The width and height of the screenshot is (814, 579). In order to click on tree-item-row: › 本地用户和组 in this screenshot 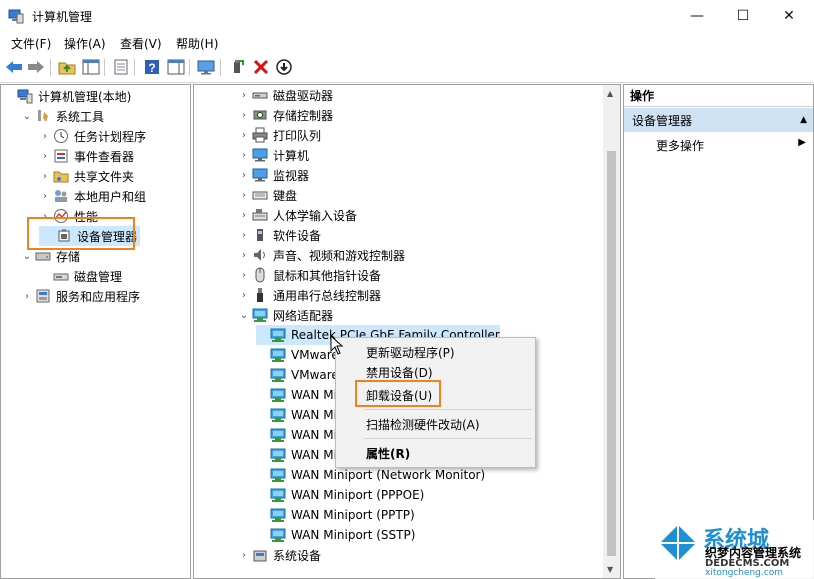, I will do `click(92, 196)`.